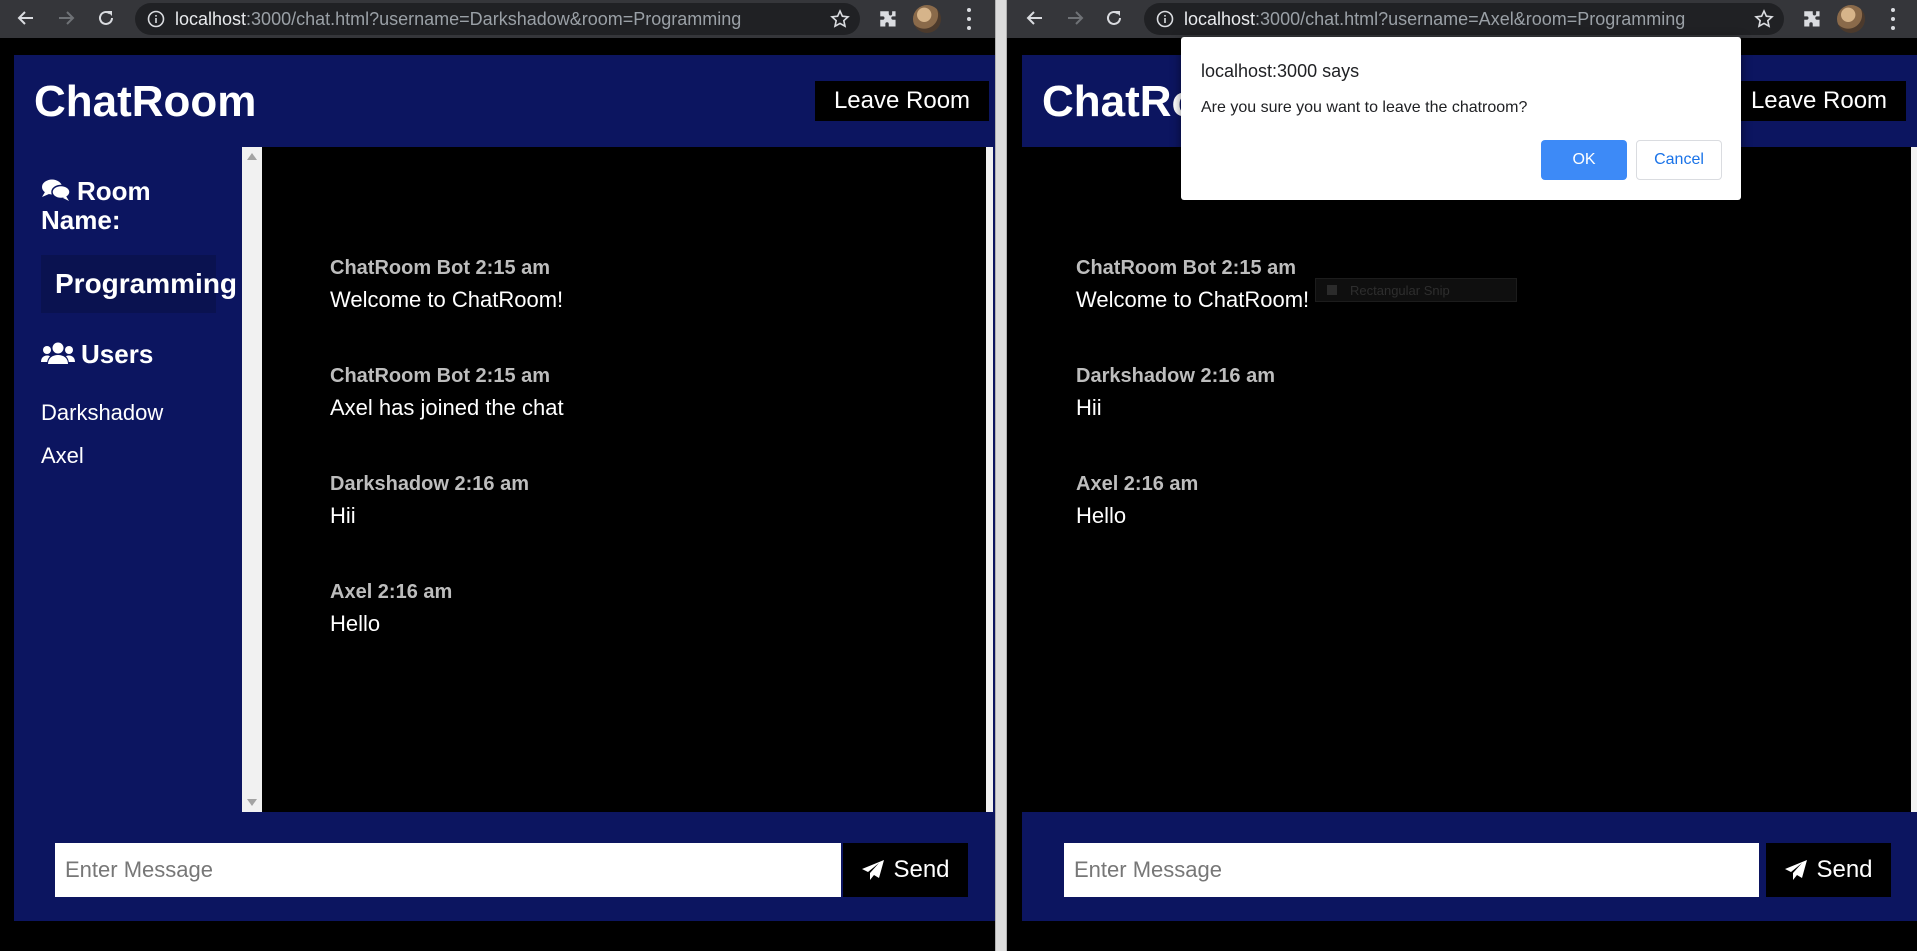  What do you see at coordinates (1332, 290) in the screenshot?
I see `snip-rectangle-icon` at bounding box center [1332, 290].